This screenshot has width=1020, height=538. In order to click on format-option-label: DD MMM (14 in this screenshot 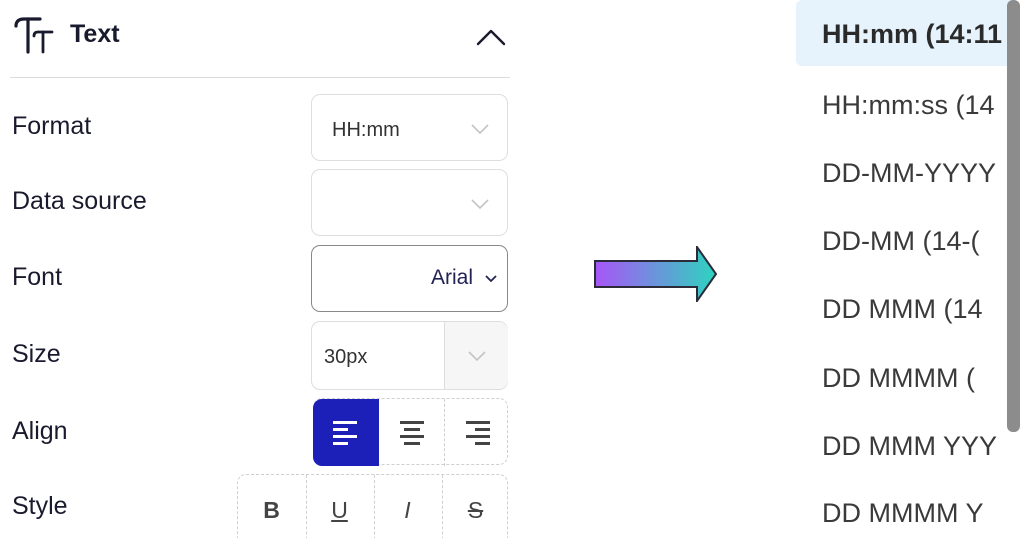, I will do `click(902, 309)`.